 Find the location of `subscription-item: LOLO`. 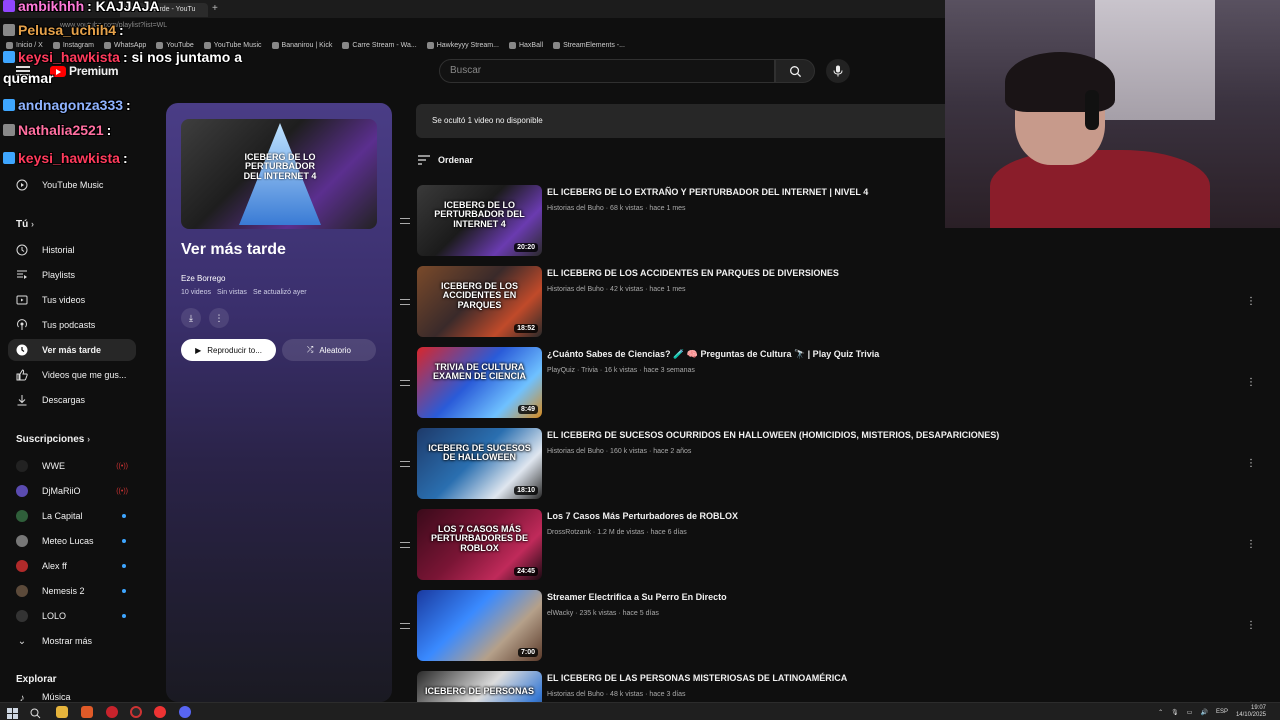

subscription-item: LOLO is located at coordinates (72, 616).